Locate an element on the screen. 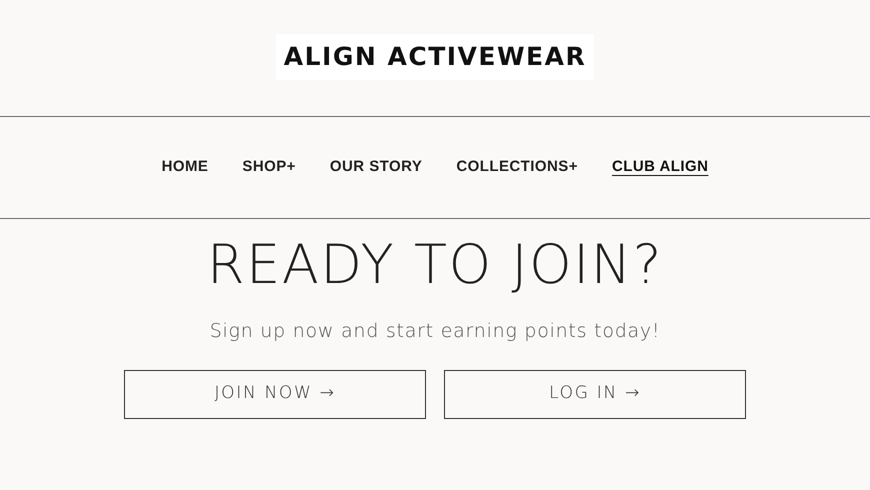 This screenshot has width=870, height=490. logo: ALIGN ACTIVEWEAR is located at coordinates (435, 57).